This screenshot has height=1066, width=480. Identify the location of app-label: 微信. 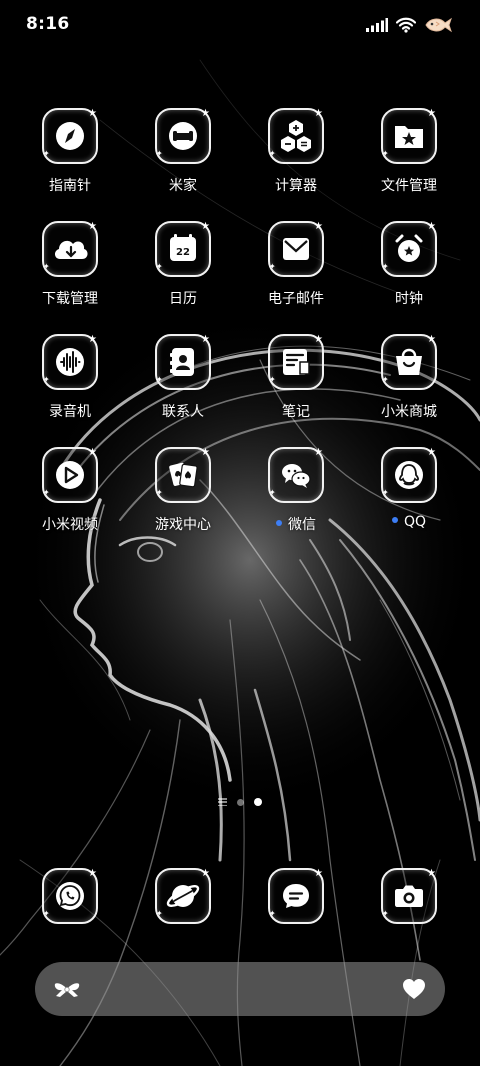
(296, 524).